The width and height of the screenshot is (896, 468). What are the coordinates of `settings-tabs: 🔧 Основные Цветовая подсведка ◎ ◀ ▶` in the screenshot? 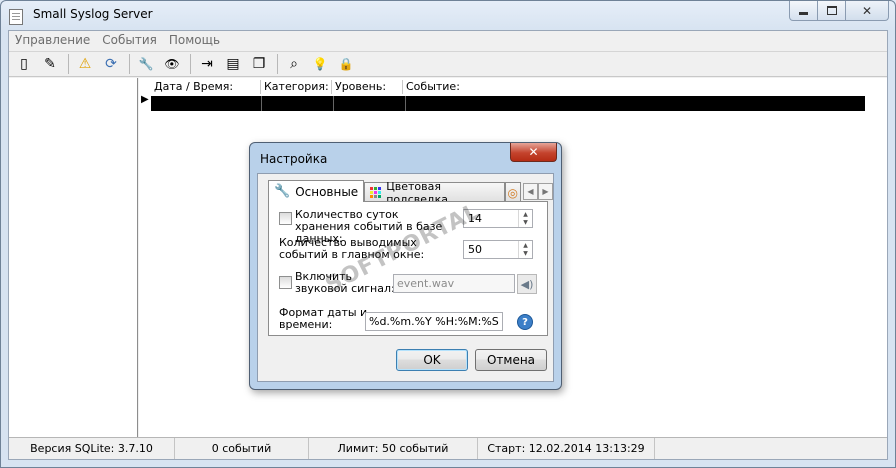 It's located at (410, 193).